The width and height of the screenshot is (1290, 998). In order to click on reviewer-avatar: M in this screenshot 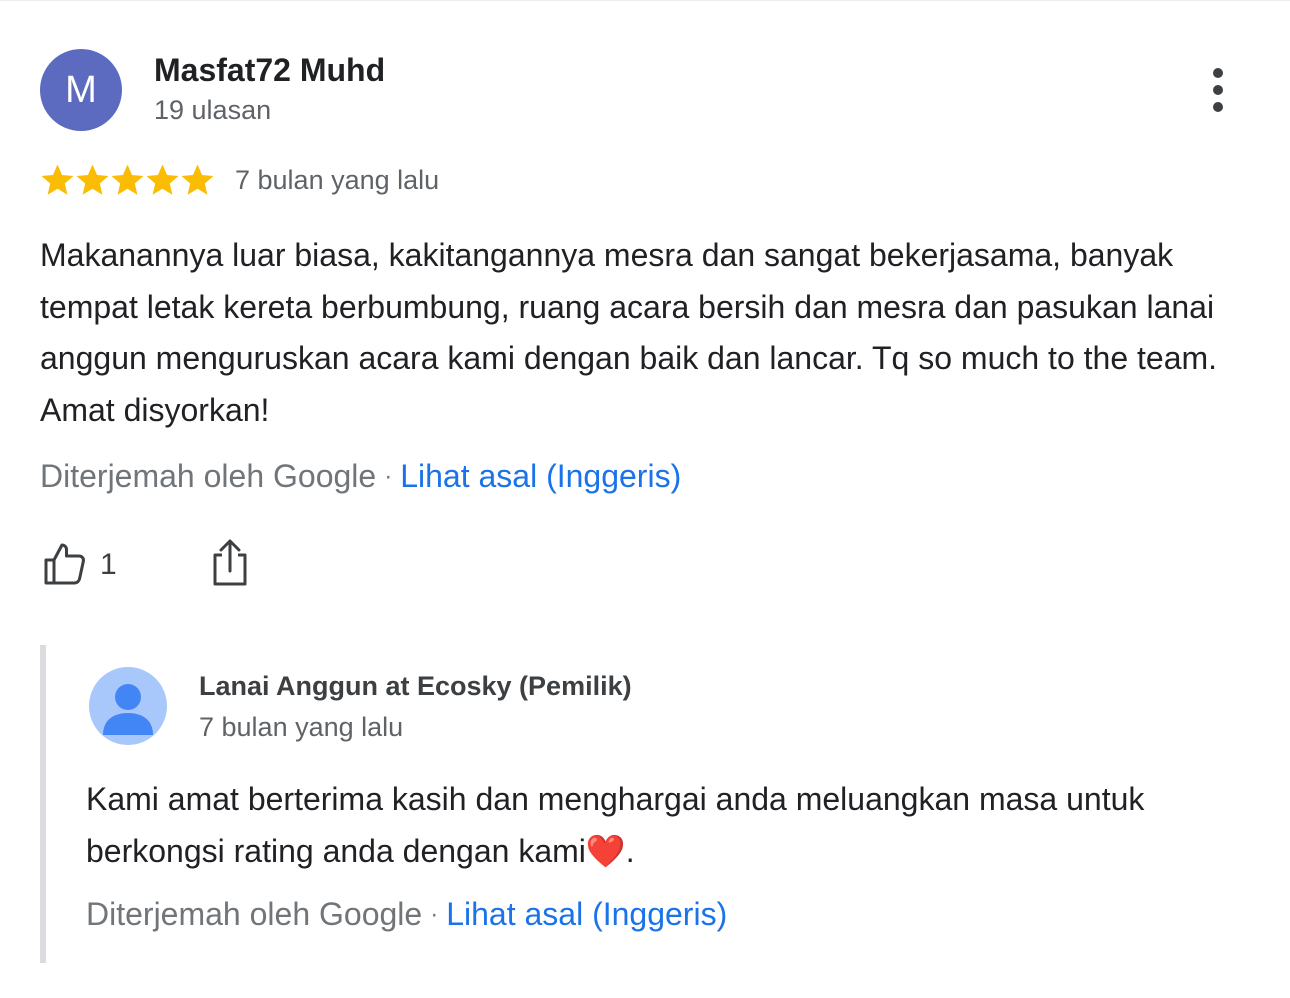, I will do `click(81, 90)`.